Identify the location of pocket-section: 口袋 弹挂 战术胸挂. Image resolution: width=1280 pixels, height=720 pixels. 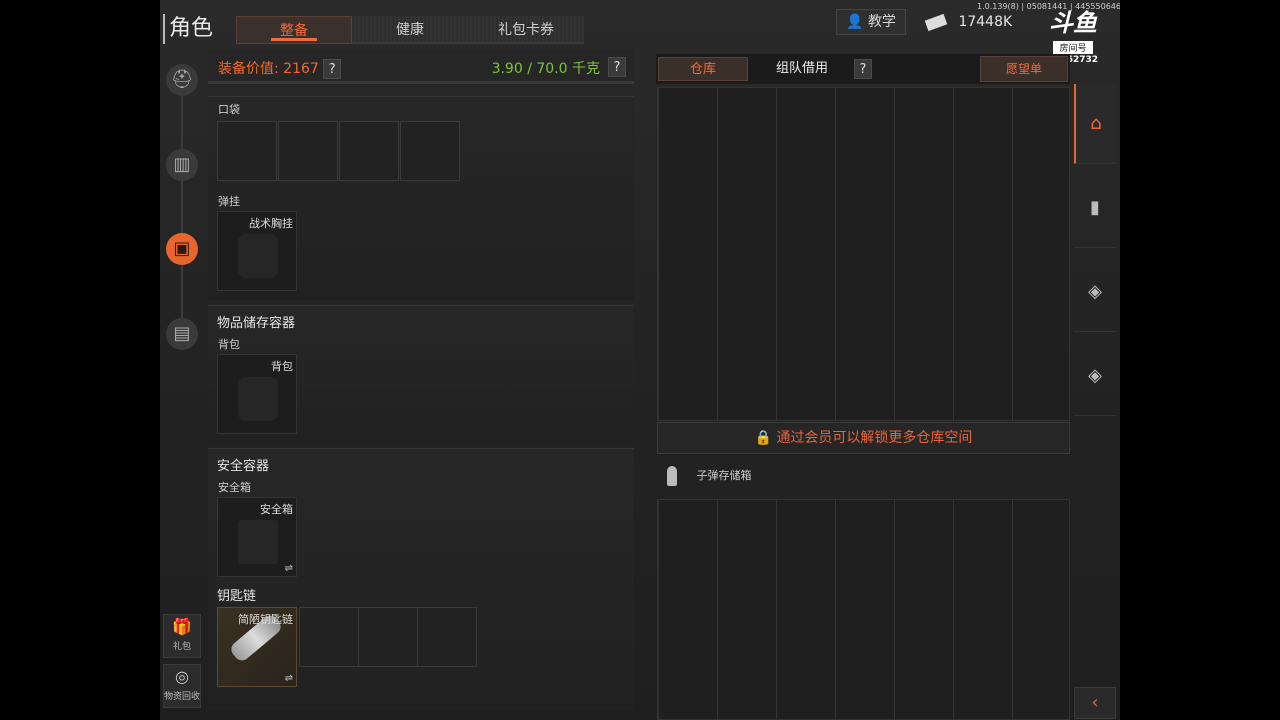
(421, 198).